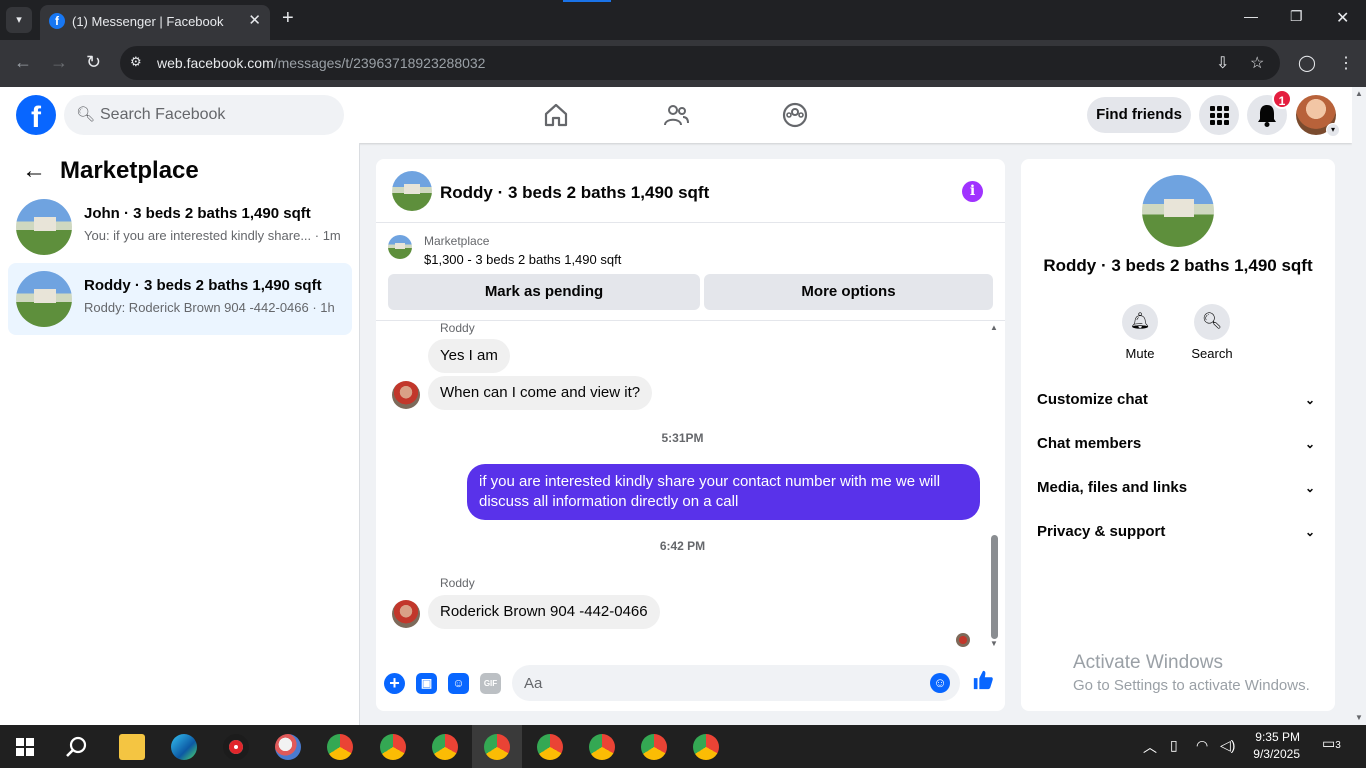 The width and height of the screenshot is (1366, 768). What do you see at coordinates (288, 747) in the screenshot?
I see `app-icon` at bounding box center [288, 747].